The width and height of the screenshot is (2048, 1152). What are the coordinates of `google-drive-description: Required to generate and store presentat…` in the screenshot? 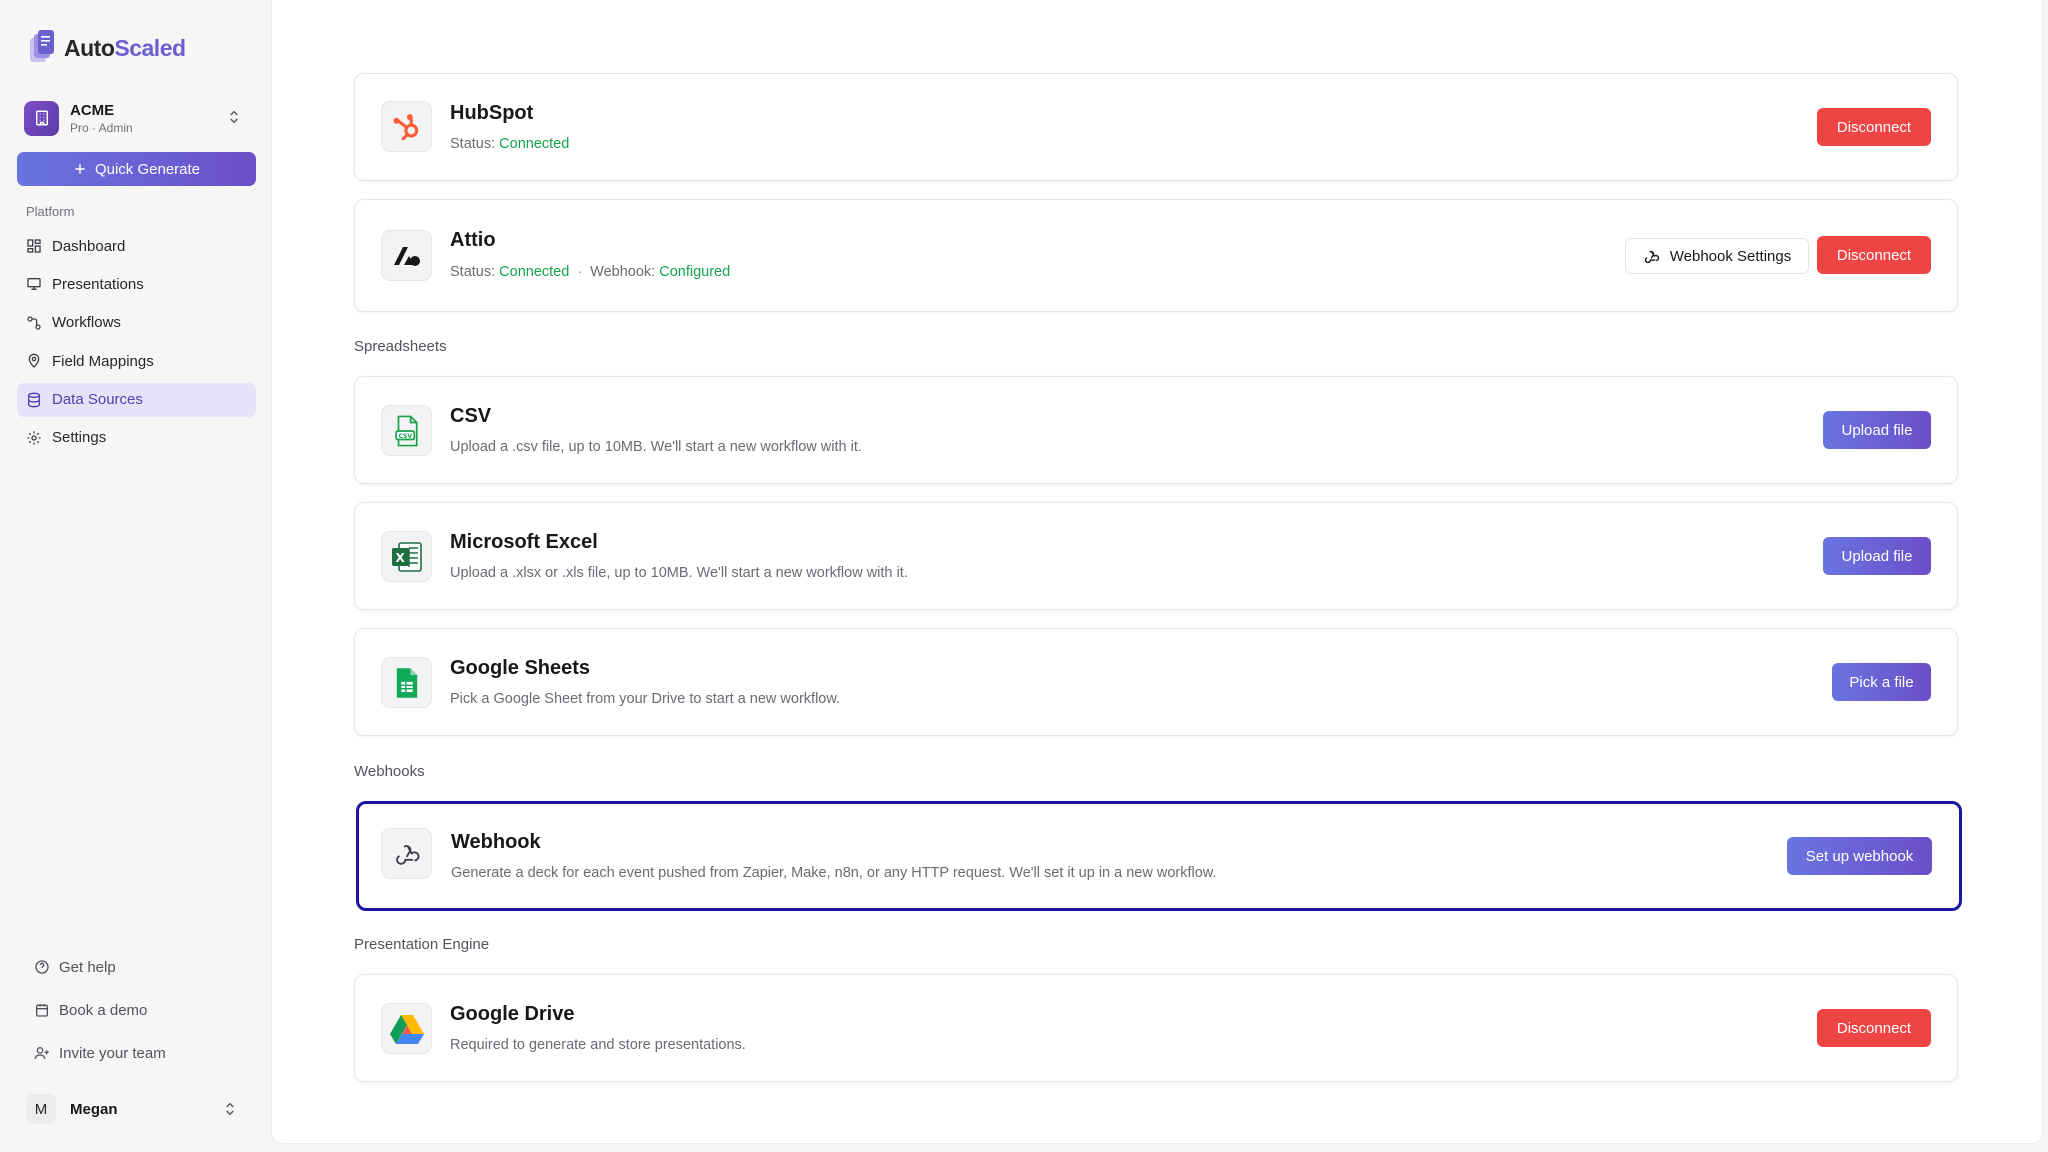 It's located at (598, 1045).